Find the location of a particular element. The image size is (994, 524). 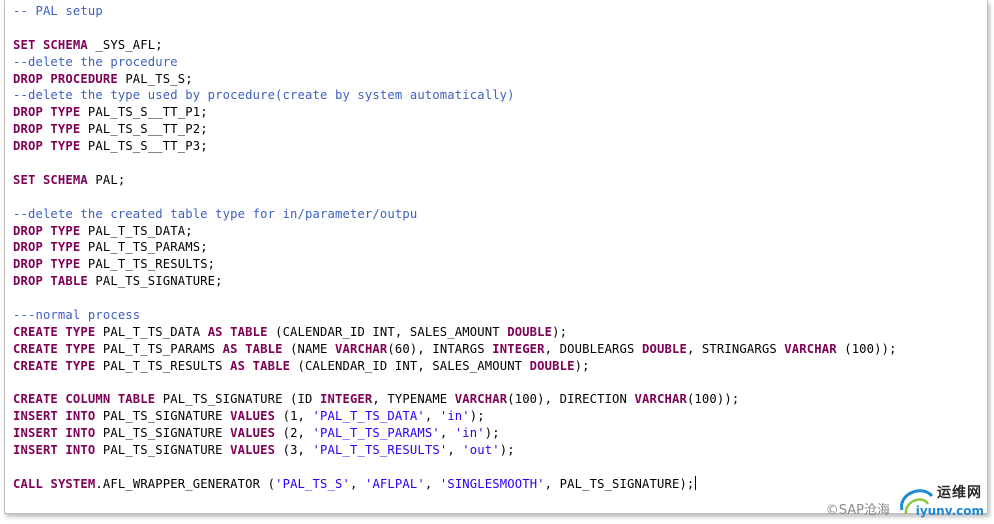

code-token: PAL_TS_S__TT_P2; is located at coordinates (144, 129).